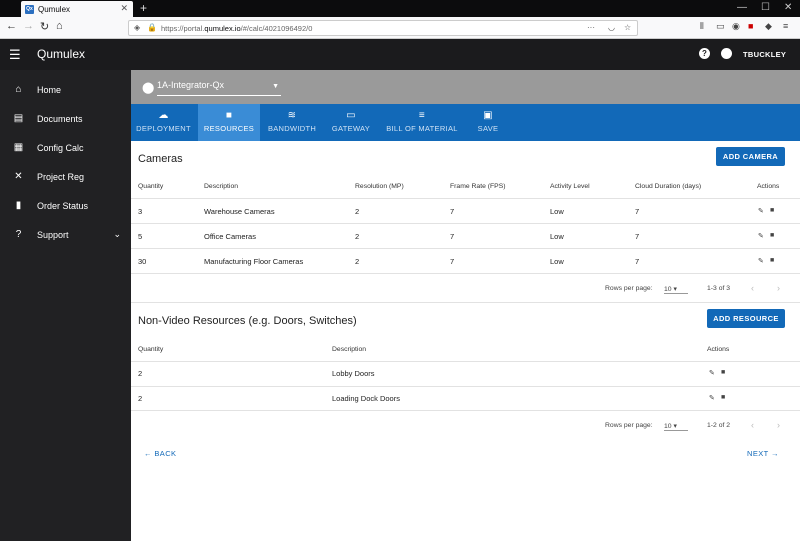 Image resolution: width=800 pixels, height=541 pixels. I want to click on browser-tab: Qx Qumulex ✕, so click(77, 9).